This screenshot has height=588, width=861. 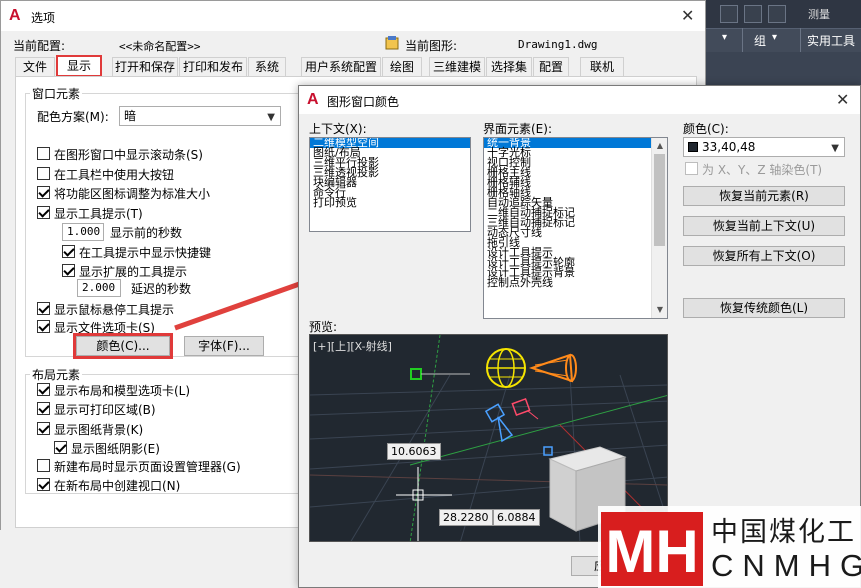 What do you see at coordinates (659, 310) in the screenshot?
I see `scroll-down-icon: ▼` at bounding box center [659, 310].